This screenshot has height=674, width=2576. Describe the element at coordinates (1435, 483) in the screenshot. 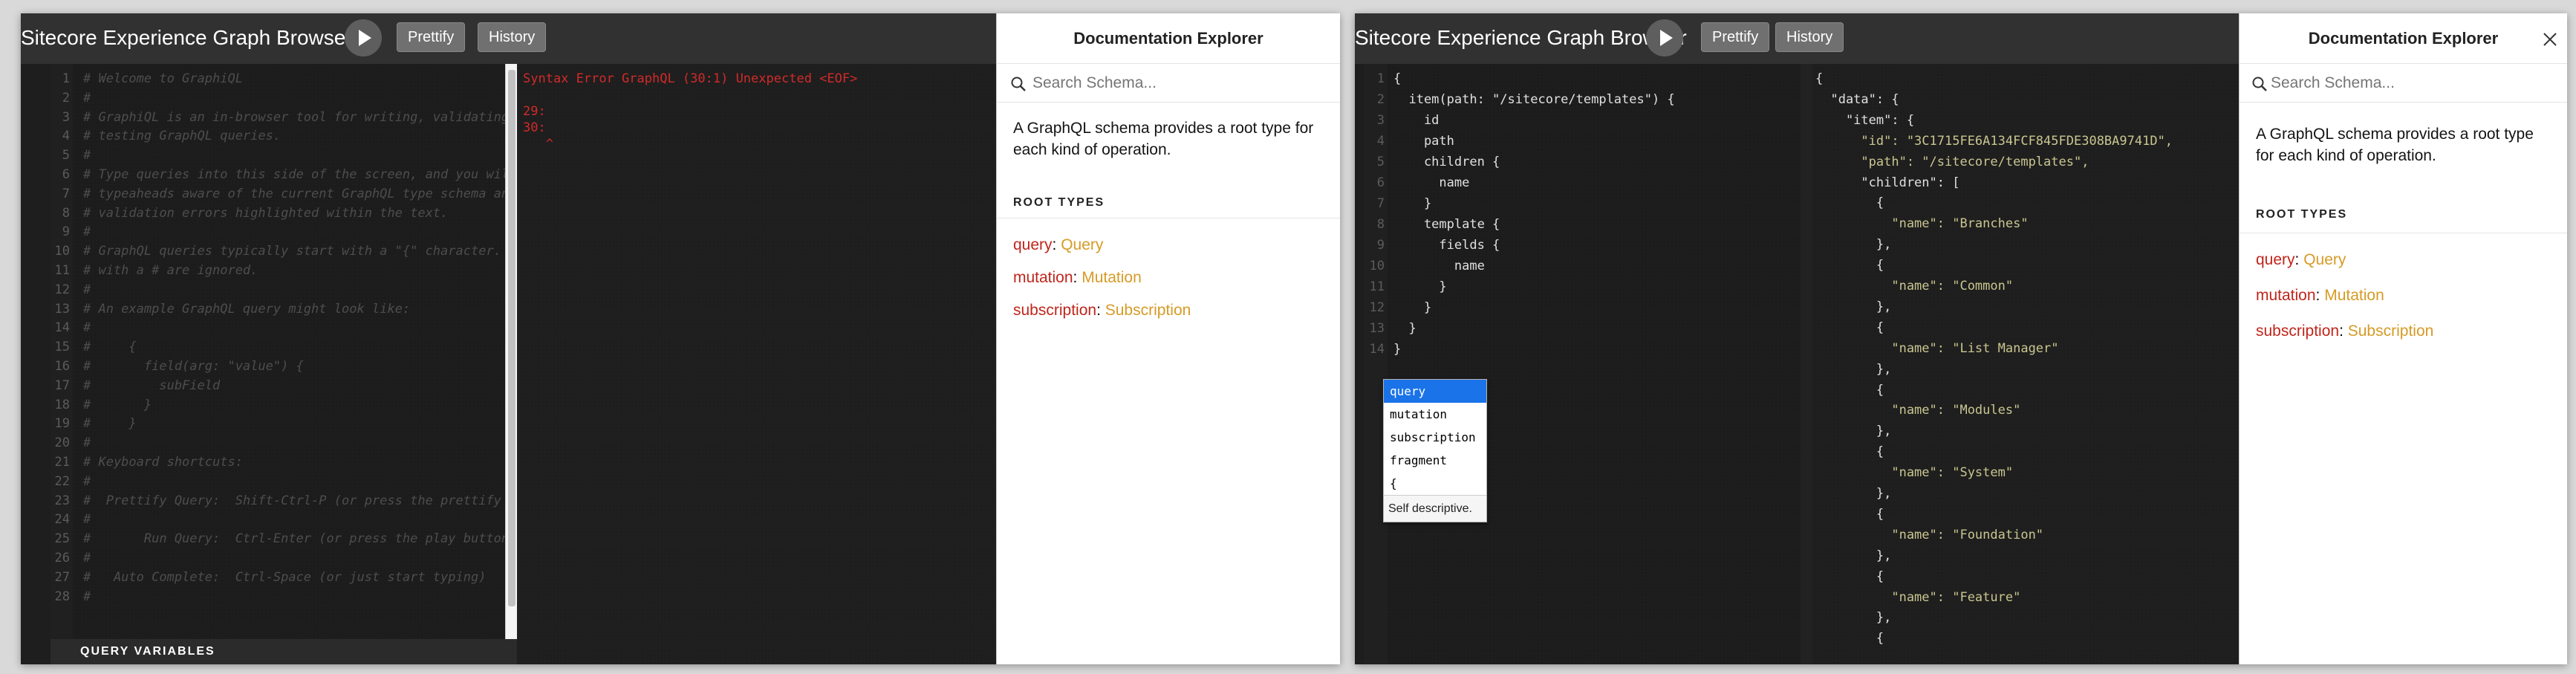

I see `autocomplete-item: {` at that location.